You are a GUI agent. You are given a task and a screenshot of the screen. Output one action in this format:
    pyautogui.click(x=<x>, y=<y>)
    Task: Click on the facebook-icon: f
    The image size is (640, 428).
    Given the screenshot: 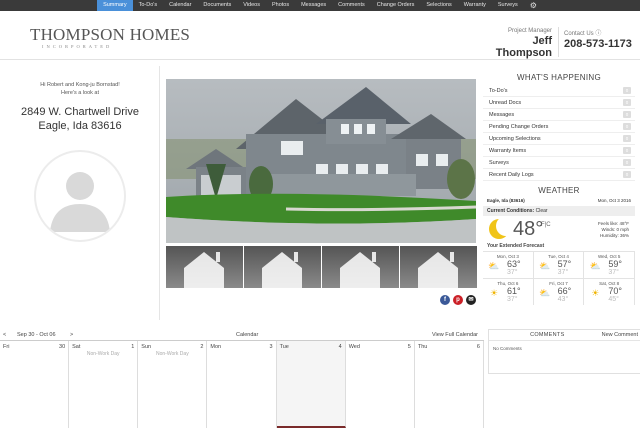 What is the action you would take?
    pyautogui.click(x=445, y=300)
    